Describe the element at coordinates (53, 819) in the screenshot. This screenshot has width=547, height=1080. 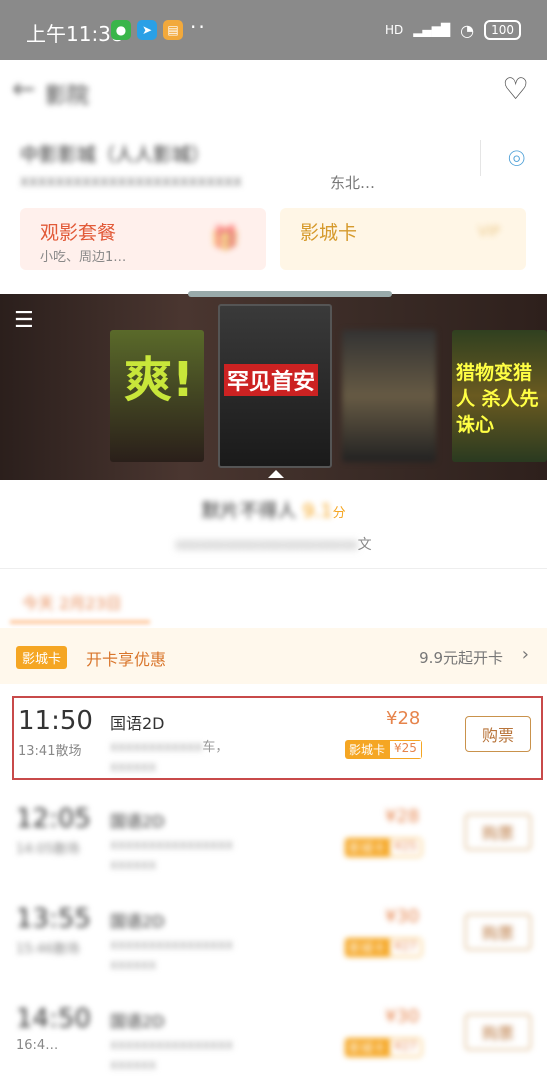
I see `showtime-start: 12:05` at that location.